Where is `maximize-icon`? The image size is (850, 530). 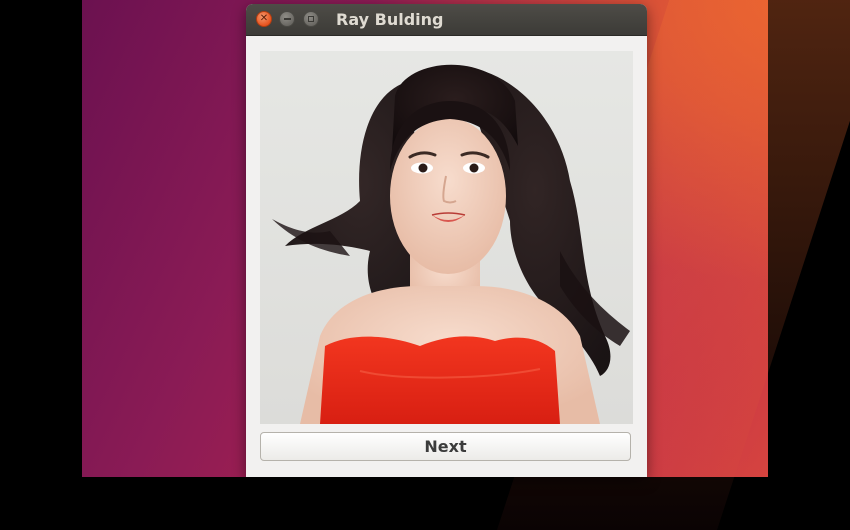 maximize-icon is located at coordinates (311, 19).